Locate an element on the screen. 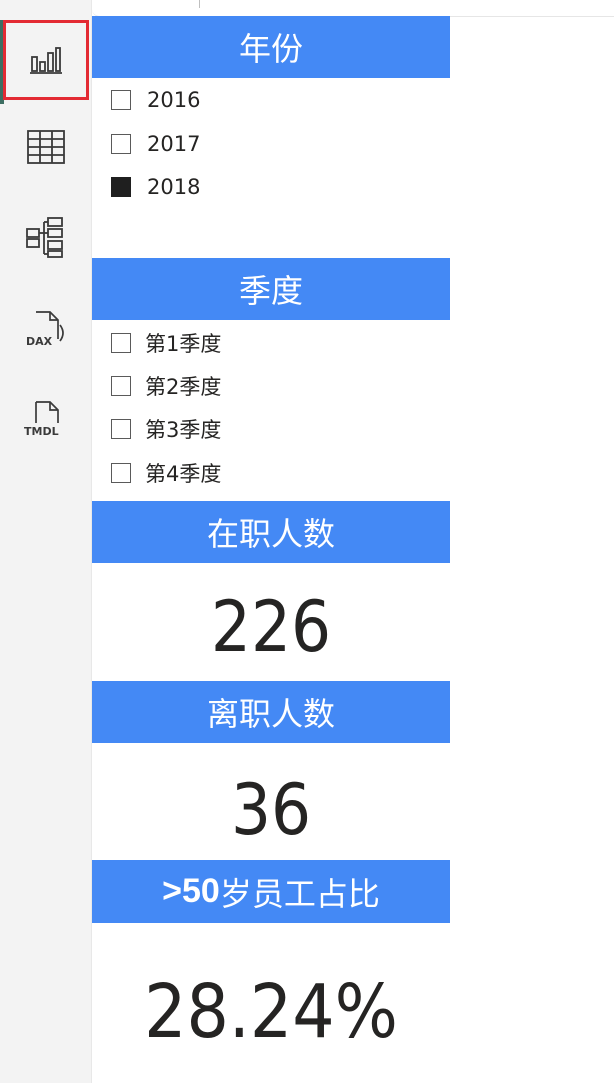 The height and width of the screenshot is (1083, 614). year-option-2017: 2017 is located at coordinates (155, 144).